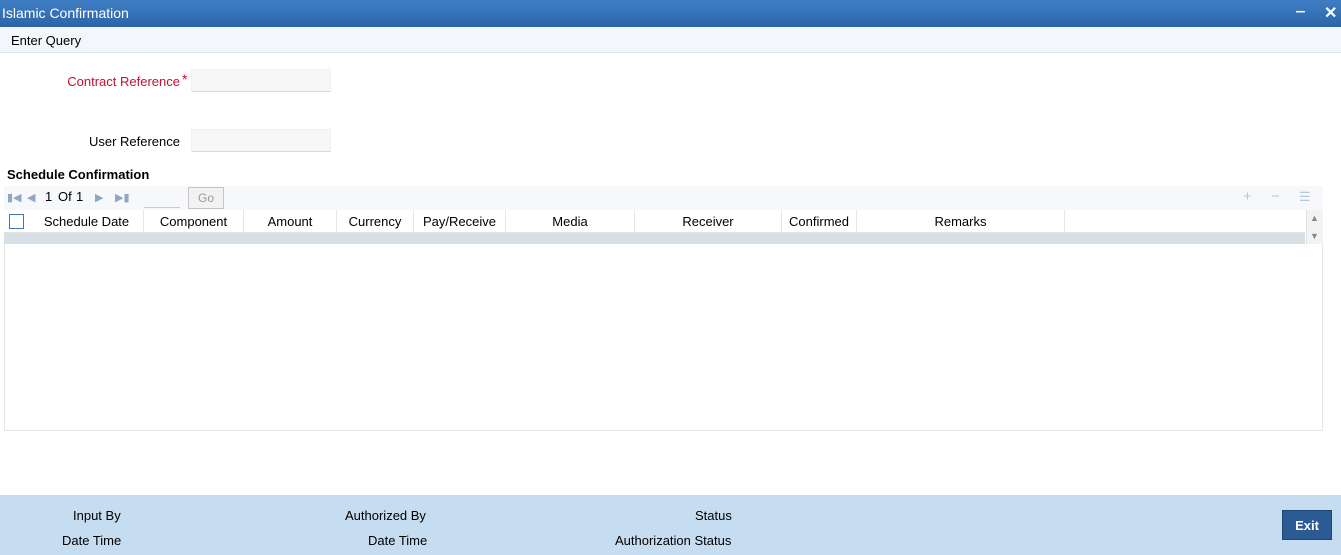 This screenshot has height=555, width=1341. I want to click on user-reference-input, so click(261, 140).